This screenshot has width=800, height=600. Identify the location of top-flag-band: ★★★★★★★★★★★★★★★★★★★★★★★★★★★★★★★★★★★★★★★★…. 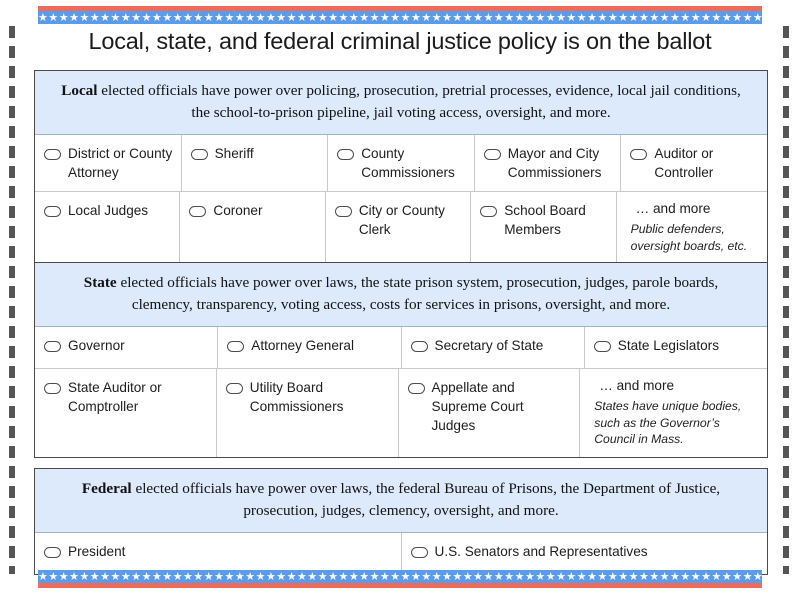
(400, 15).